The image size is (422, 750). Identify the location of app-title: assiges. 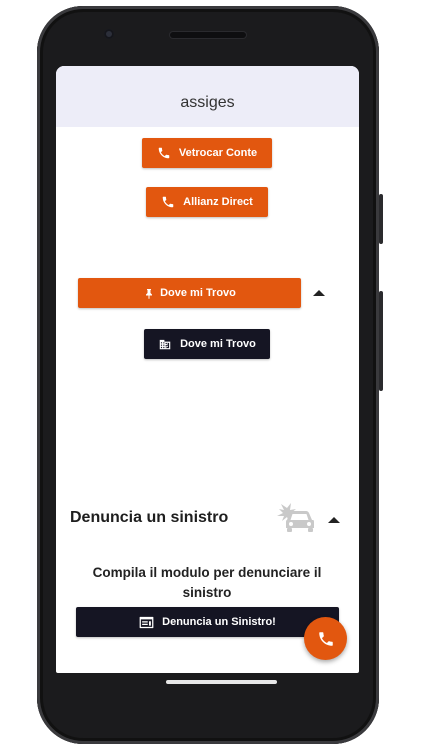
(207, 102).